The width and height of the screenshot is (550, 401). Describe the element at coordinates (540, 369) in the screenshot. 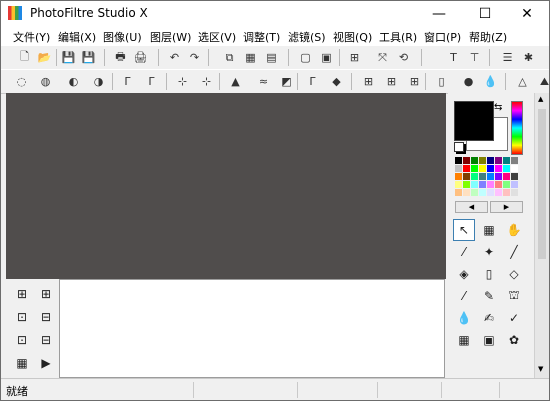

I see `scroll-down-icon: ▼` at that location.